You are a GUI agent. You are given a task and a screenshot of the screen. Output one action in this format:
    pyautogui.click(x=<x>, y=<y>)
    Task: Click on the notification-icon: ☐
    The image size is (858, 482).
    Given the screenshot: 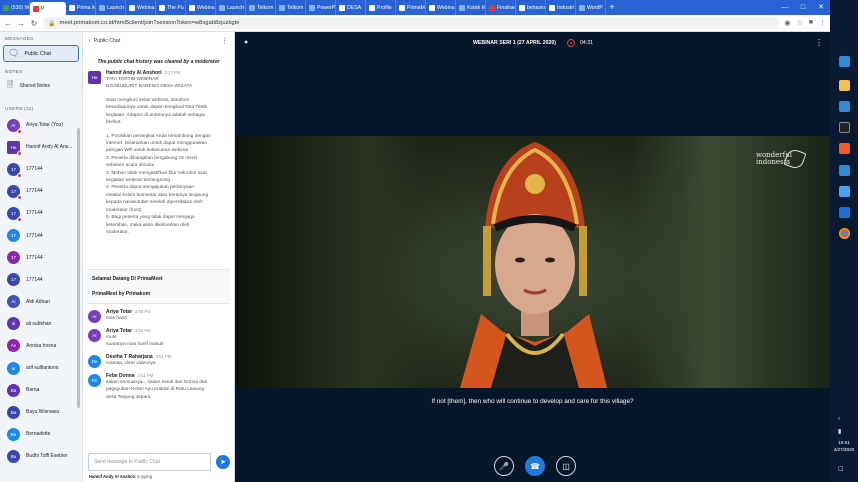 What is the action you would take?
    pyautogui.click(x=840, y=469)
    